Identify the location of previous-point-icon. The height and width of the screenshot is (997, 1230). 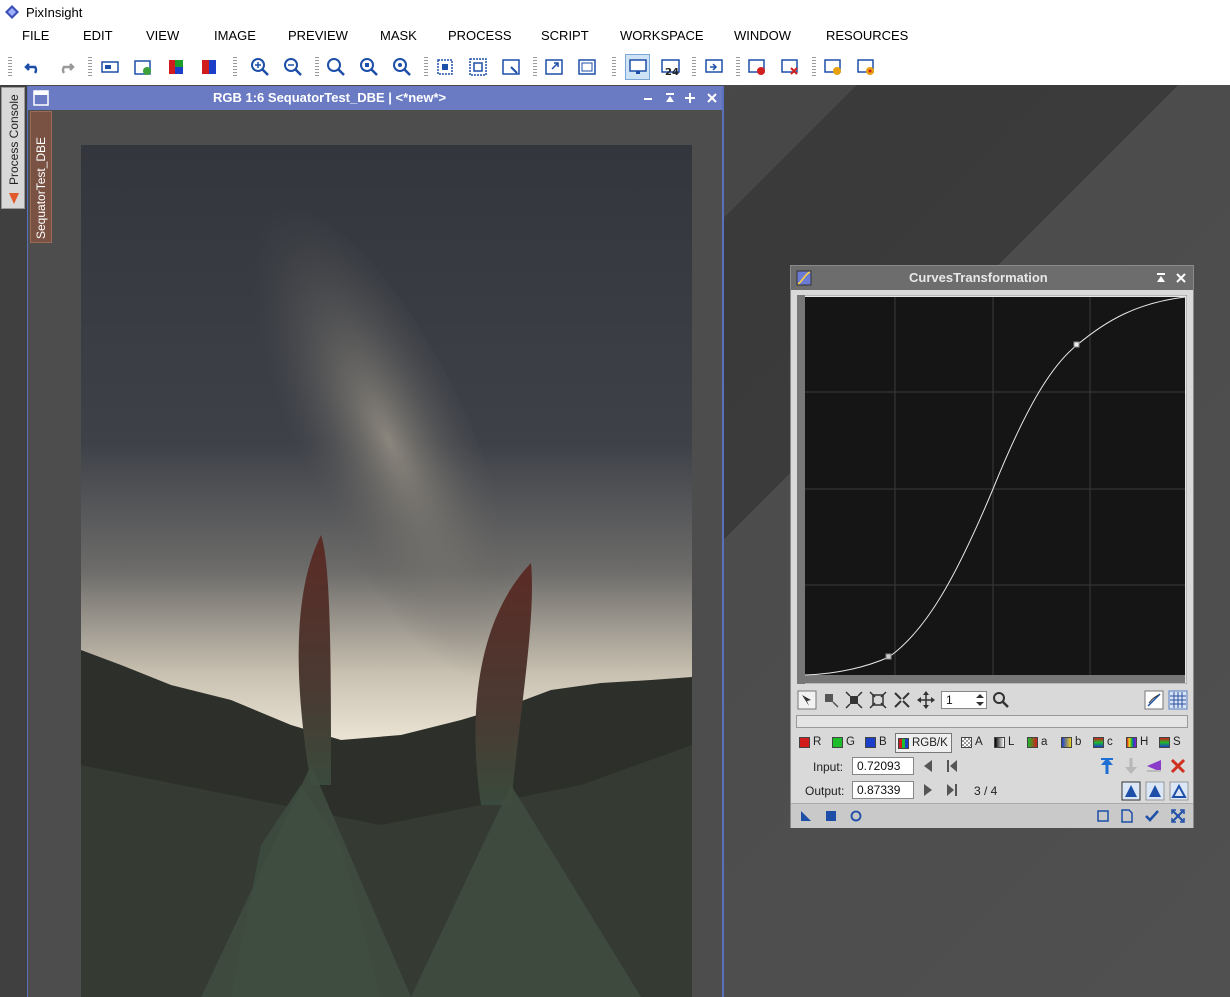
(928, 766).